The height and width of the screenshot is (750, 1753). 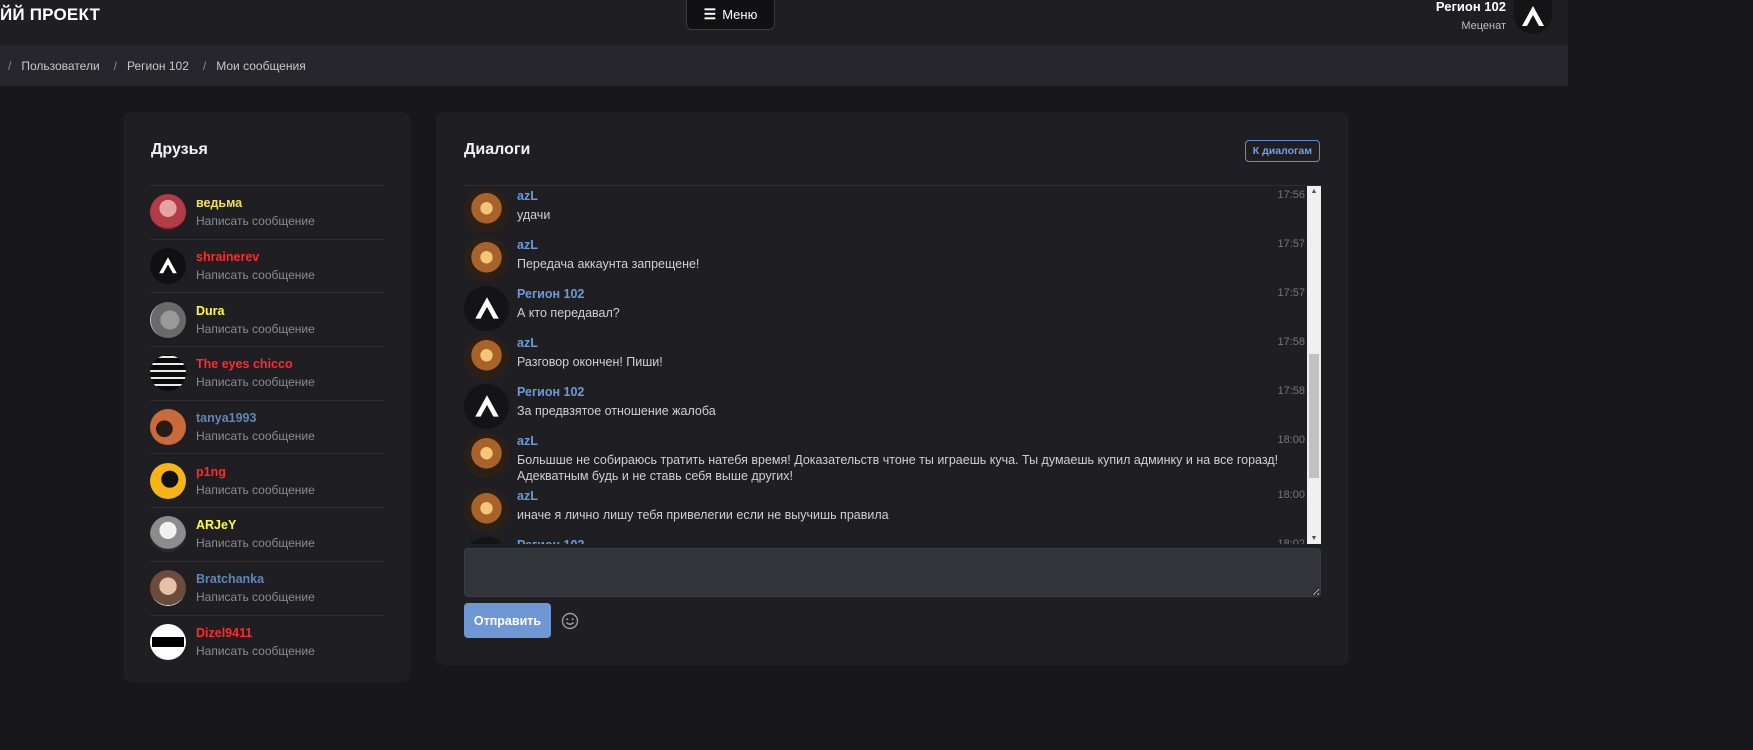 What do you see at coordinates (1314, 192) in the screenshot?
I see `scroll-up-arrow-icon: ▲` at bounding box center [1314, 192].